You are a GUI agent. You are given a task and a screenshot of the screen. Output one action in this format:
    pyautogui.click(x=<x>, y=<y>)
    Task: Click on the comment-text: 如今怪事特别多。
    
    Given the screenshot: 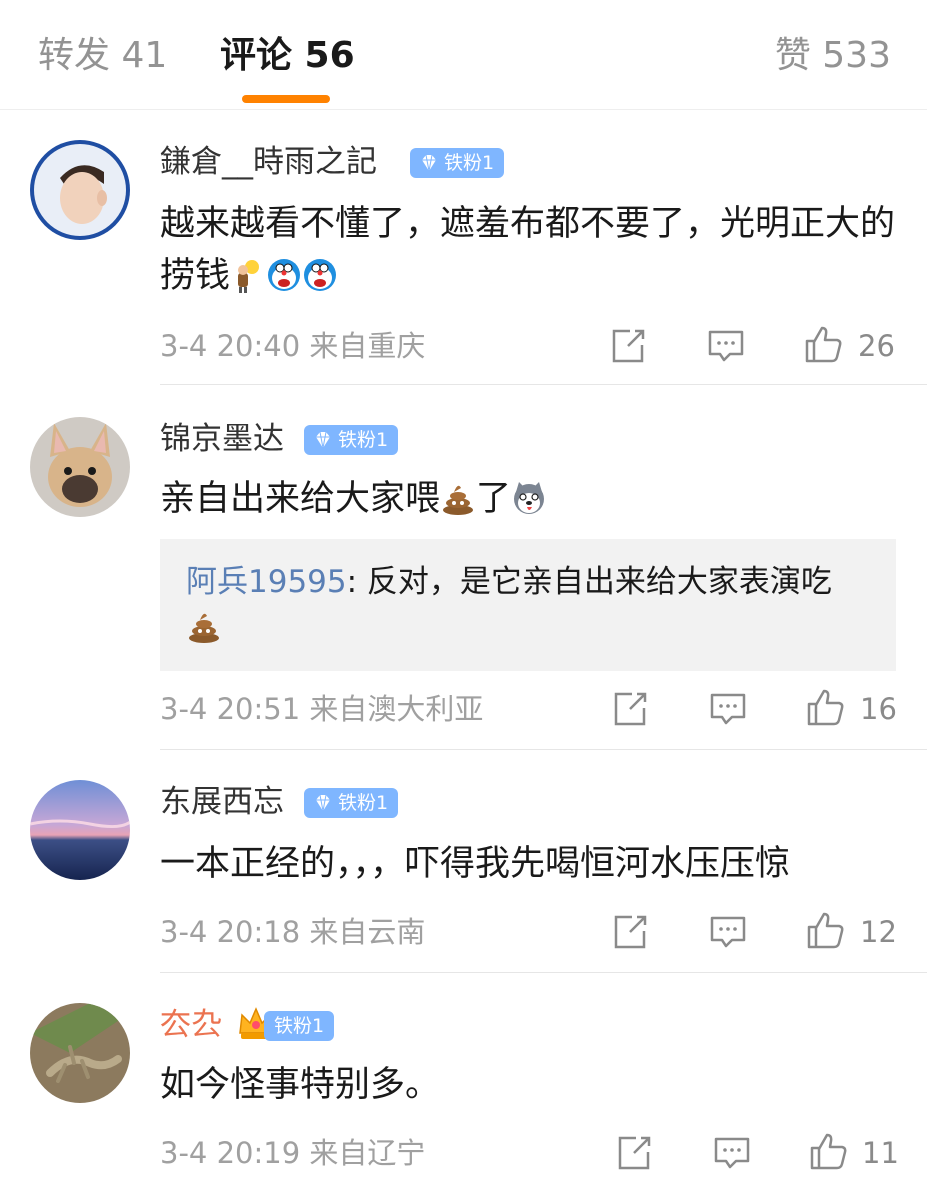 What is the action you would take?
    pyautogui.click(x=300, y=1085)
    